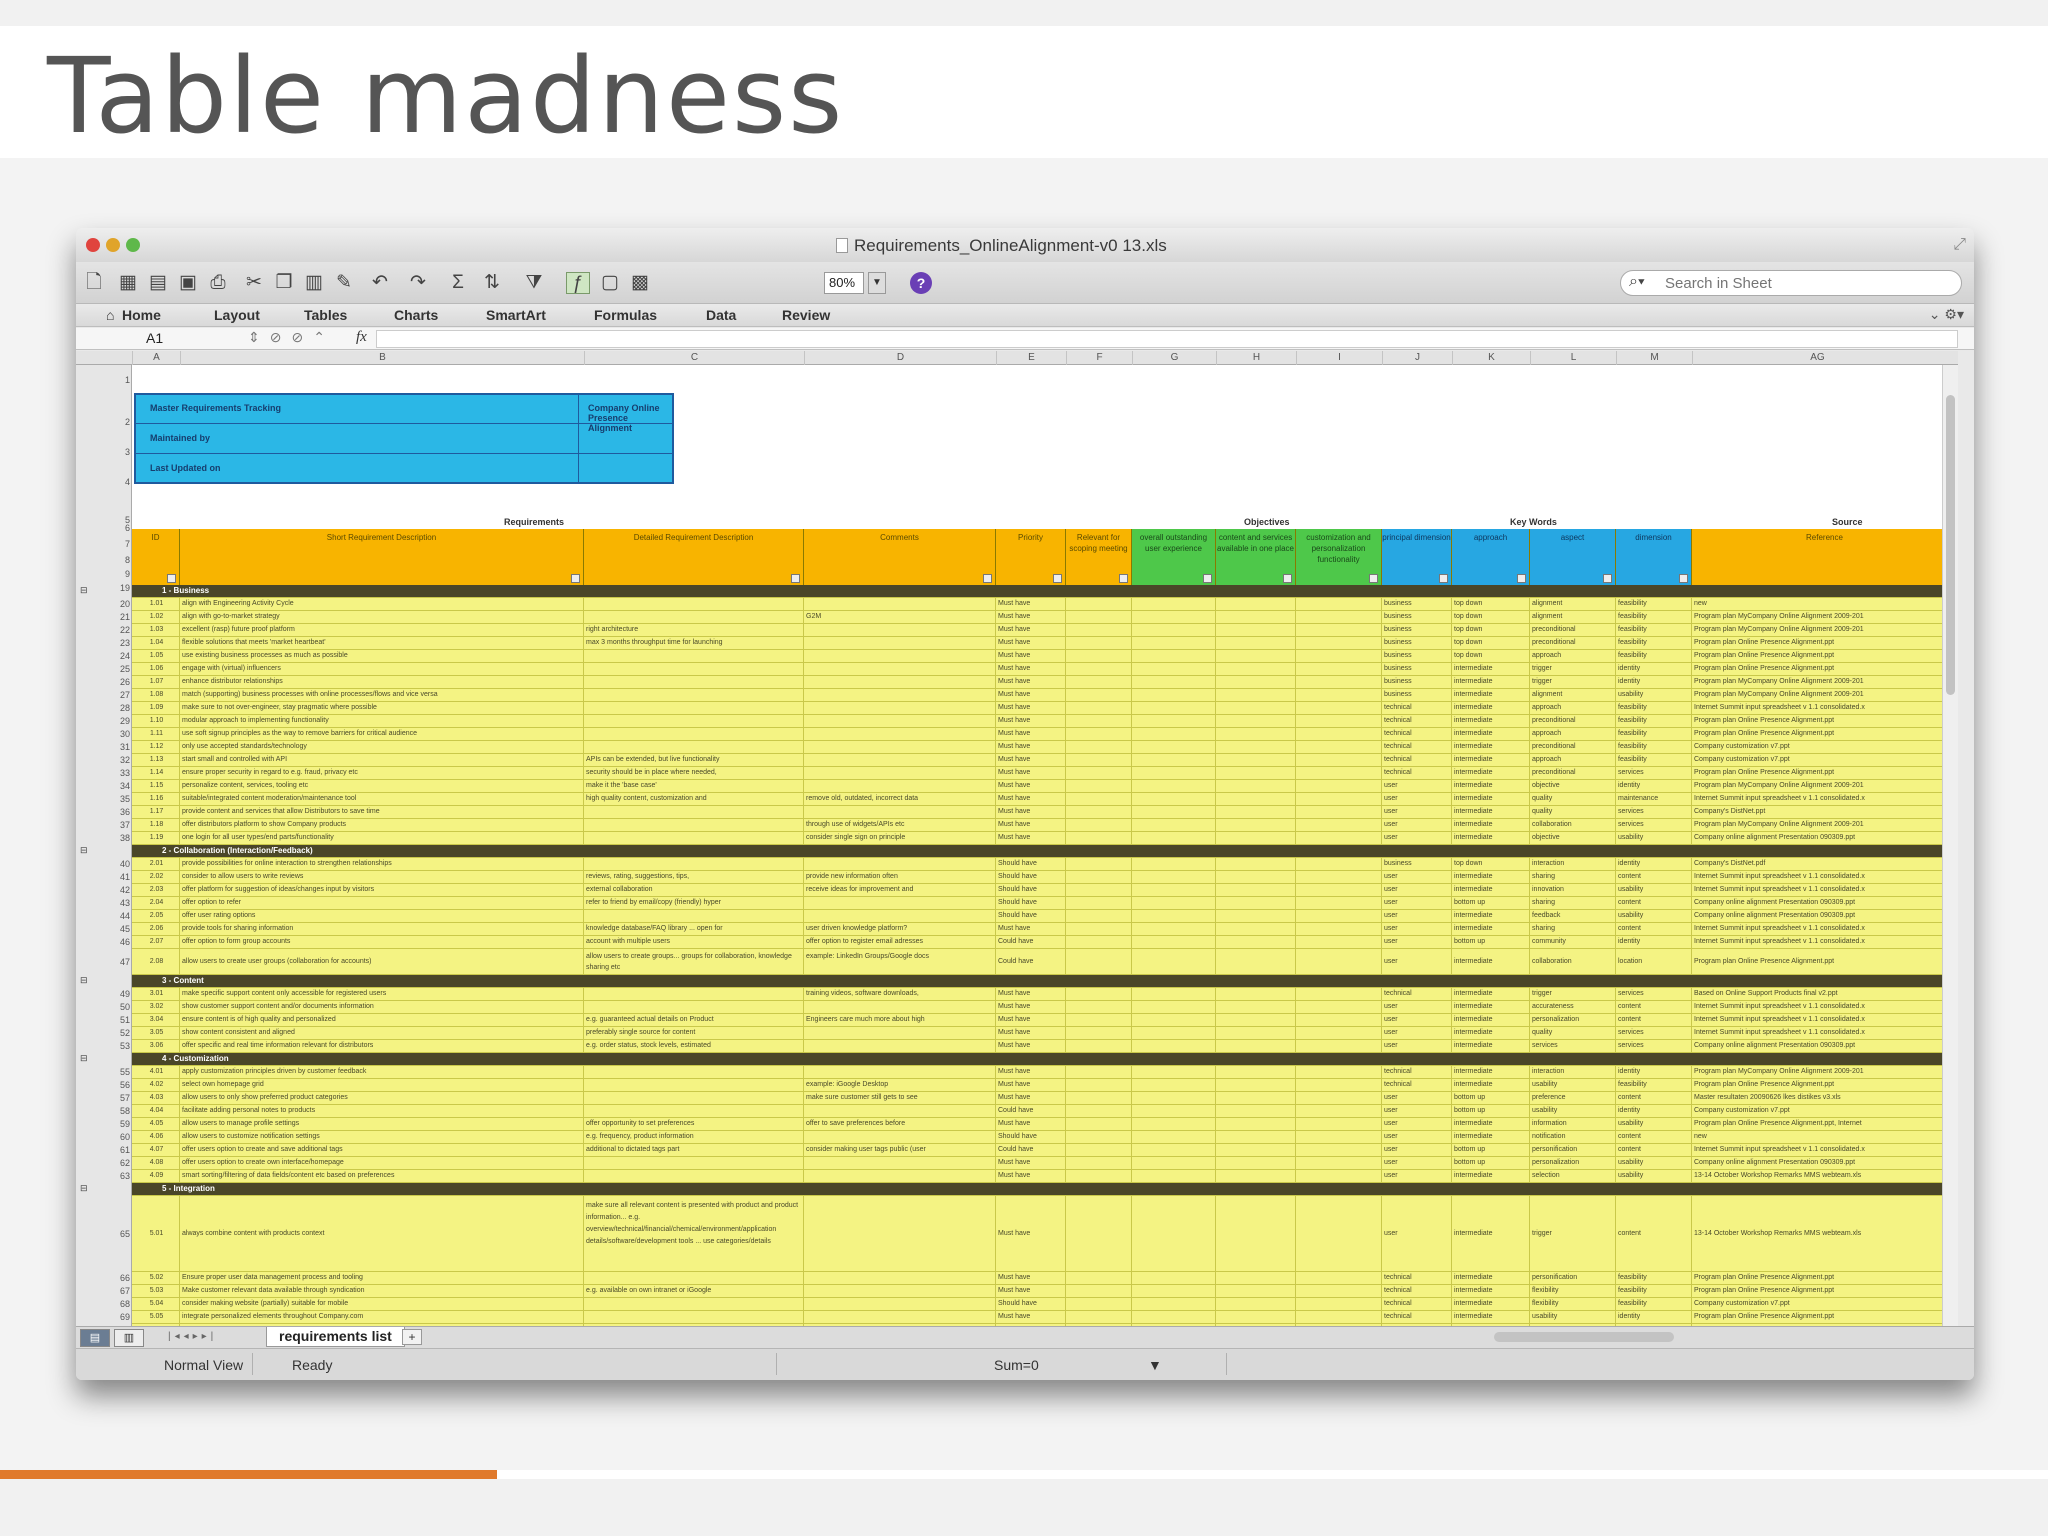 The width and height of the screenshot is (2048, 1536). What do you see at coordinates (1573, 1046) in the screenshot?
I see `table-cell: services` at bounding box center [1573, 1046].